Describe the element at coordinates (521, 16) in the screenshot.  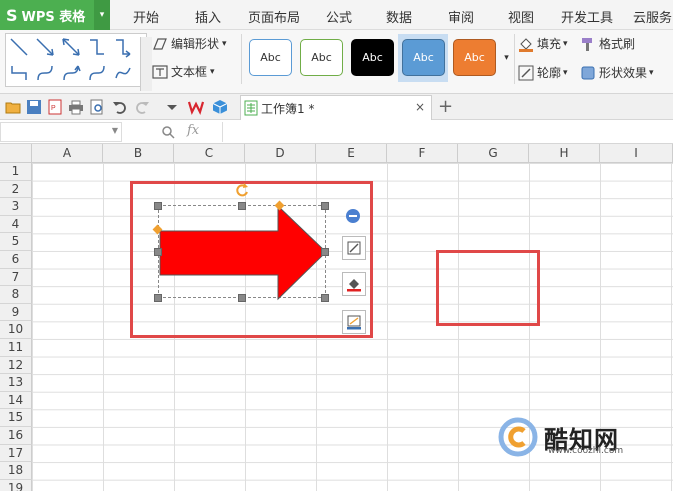
I see `menu-item-view: 视图` at that location.